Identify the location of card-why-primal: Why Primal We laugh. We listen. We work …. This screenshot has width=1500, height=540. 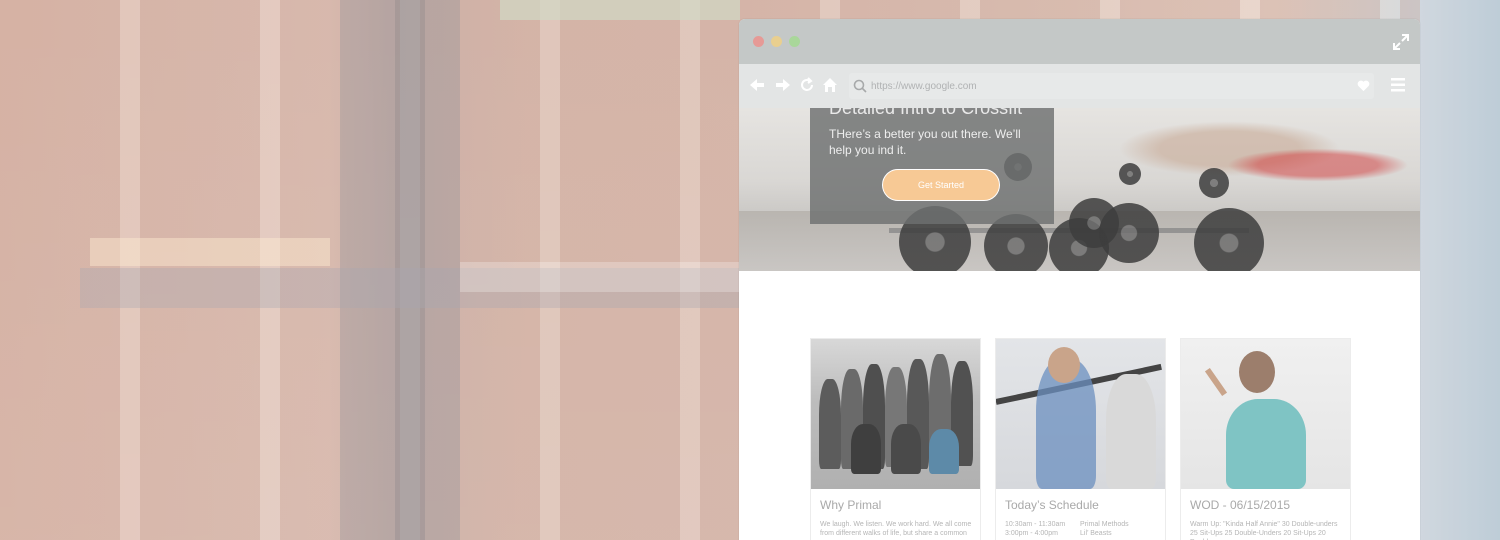
(895, 439).